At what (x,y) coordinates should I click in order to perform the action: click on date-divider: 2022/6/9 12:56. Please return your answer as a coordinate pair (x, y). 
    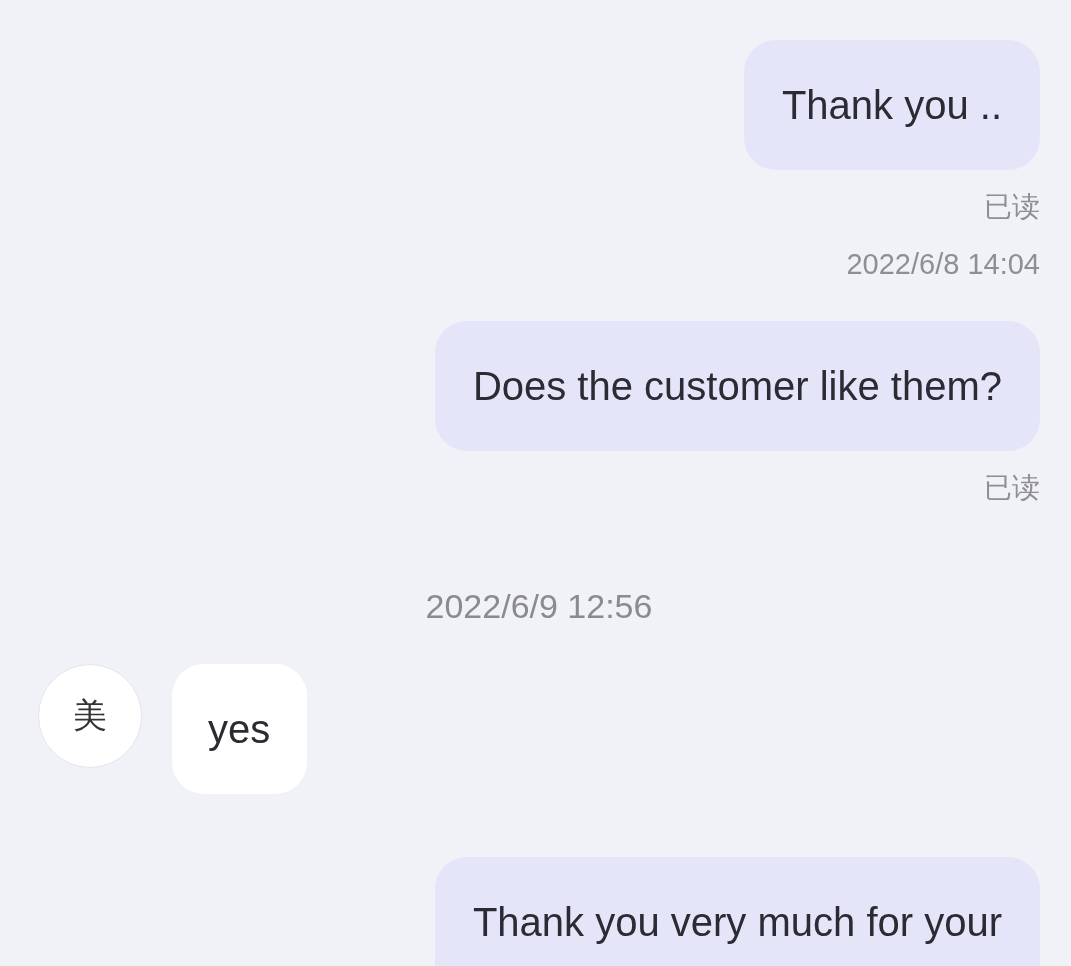
    Looking at the image, I should click on (539, 606).